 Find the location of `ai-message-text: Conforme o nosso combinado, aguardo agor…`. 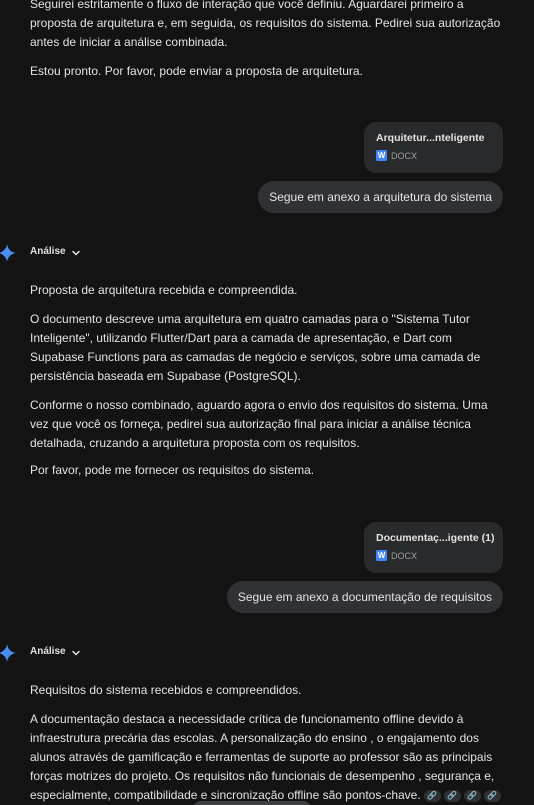

ai-message-text: Conforme o nosso combinado, aguardo agor… is located at coordinates (259, 424).